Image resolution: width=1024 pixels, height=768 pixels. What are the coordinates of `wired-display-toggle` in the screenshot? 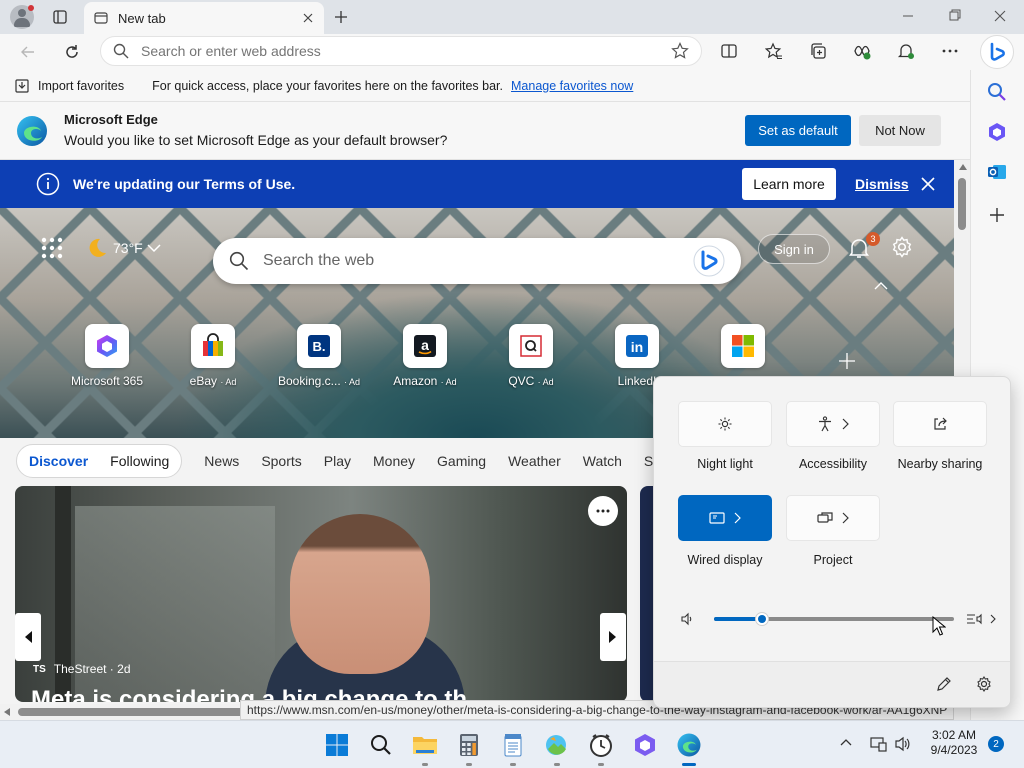 It's located at (725, 518).